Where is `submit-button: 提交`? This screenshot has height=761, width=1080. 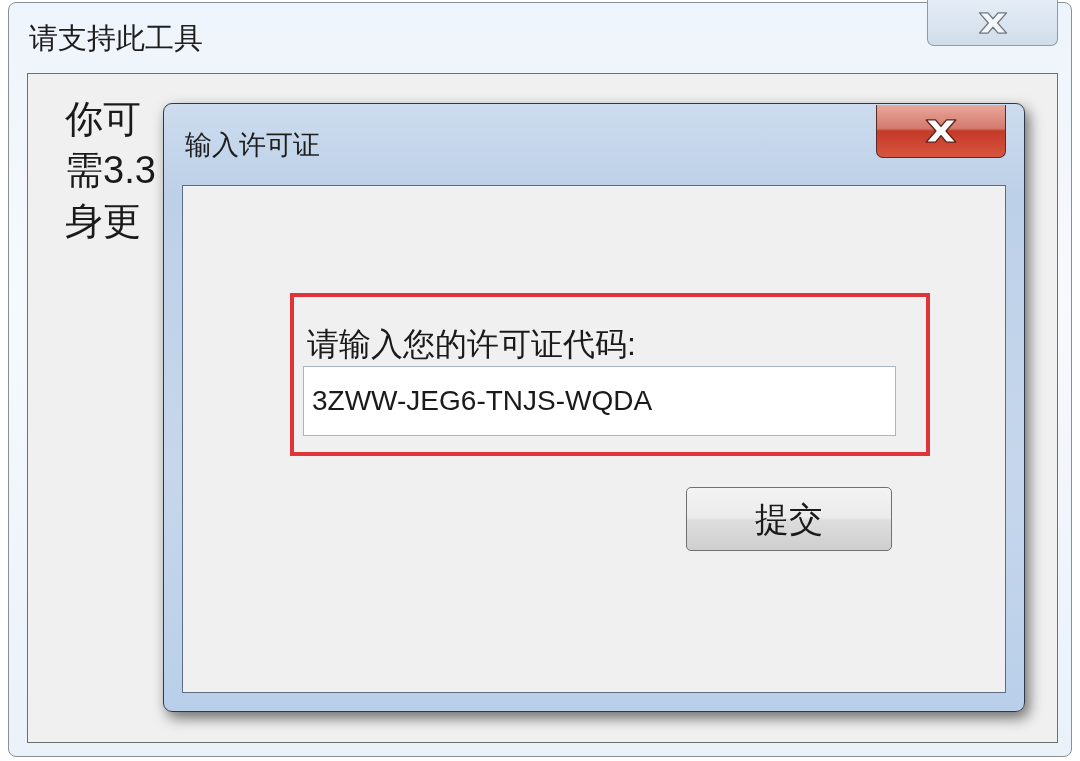
submit-button: 提交 is located at coordinates (789, 519).